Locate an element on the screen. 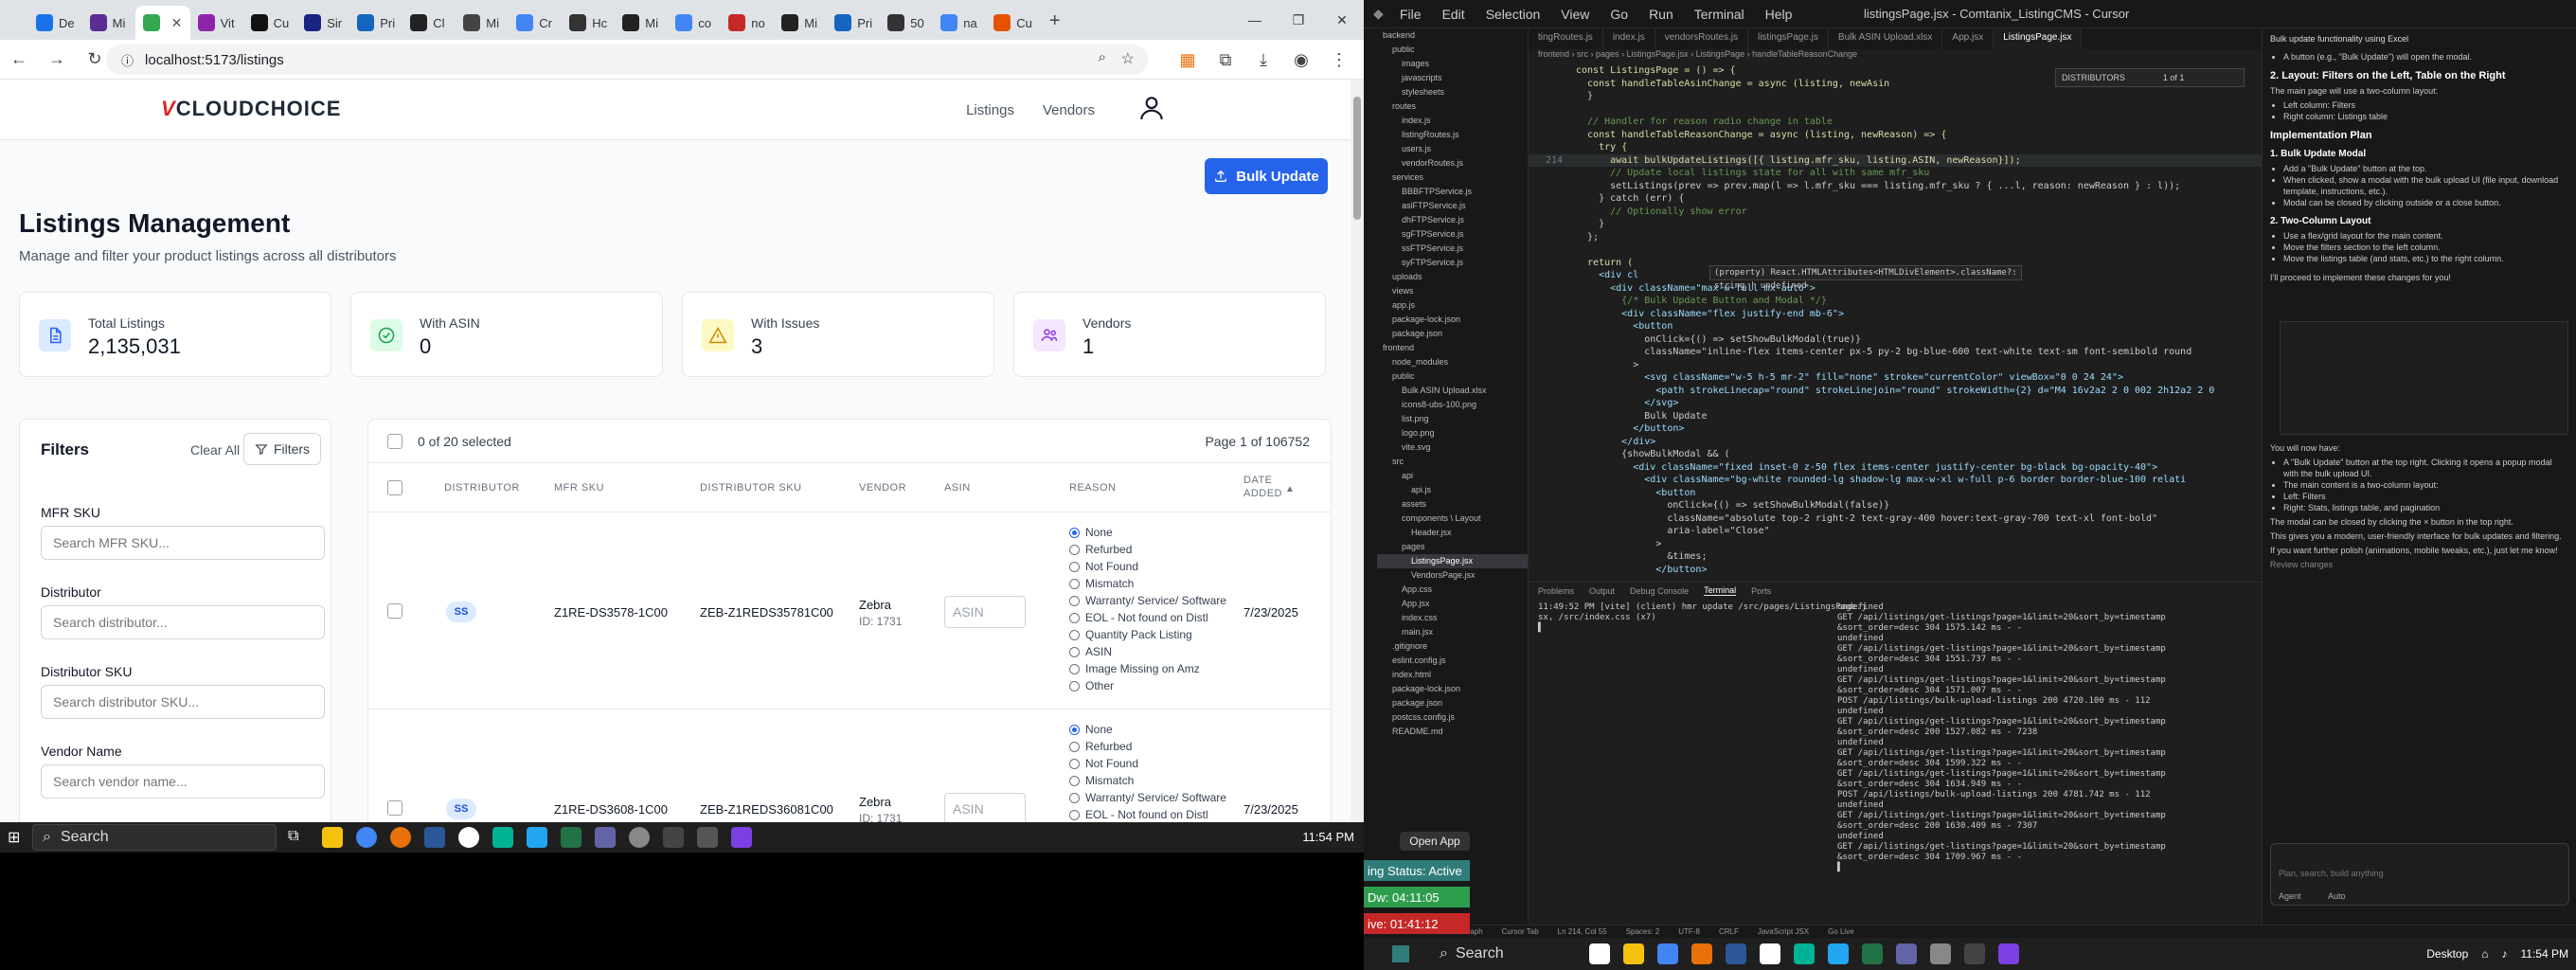  network-icon: ⌂ is located at coordinates (2484, 954).